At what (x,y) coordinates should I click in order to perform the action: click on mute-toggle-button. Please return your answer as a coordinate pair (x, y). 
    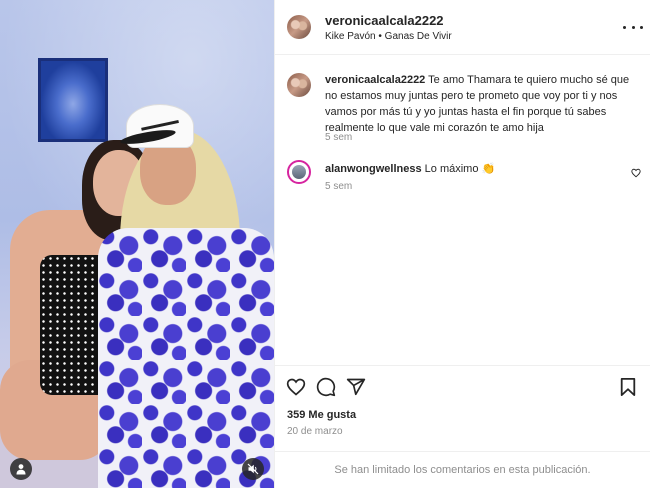
    Looking at the image, I should click on (253, 469).